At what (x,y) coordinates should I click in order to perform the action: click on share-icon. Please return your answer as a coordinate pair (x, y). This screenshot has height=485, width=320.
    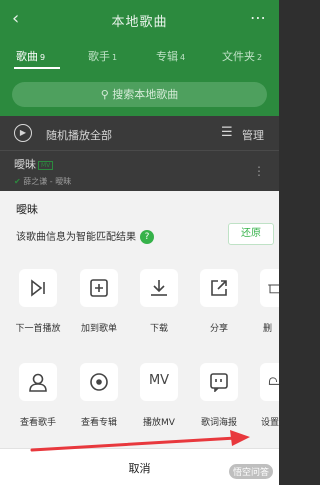
    Looking at the image, I should click on (219, 288).